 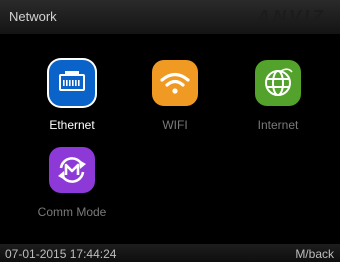 I want to click on brand-logo: ANVIZ, so click(x=291, y=17).